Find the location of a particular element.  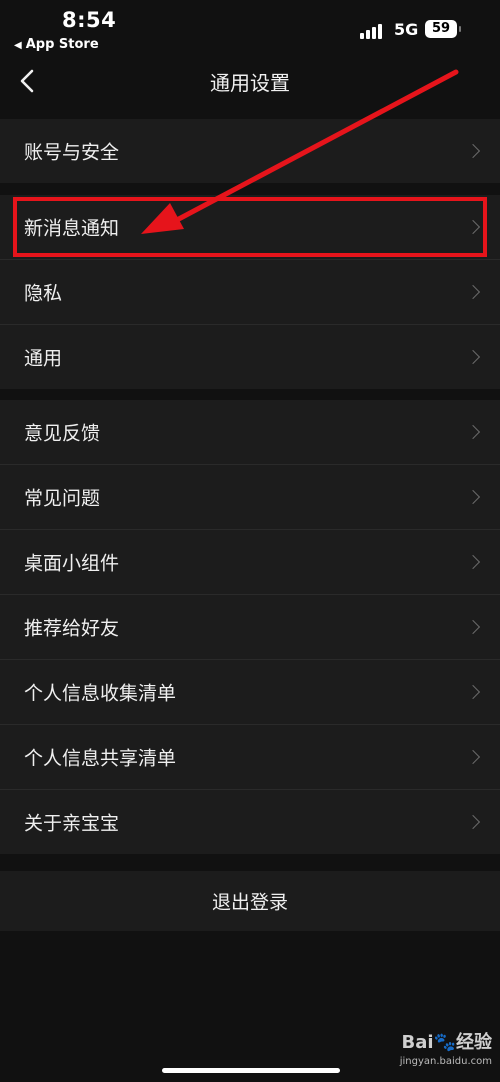

back-app-label: App Store is located at coordinates (62, 44).